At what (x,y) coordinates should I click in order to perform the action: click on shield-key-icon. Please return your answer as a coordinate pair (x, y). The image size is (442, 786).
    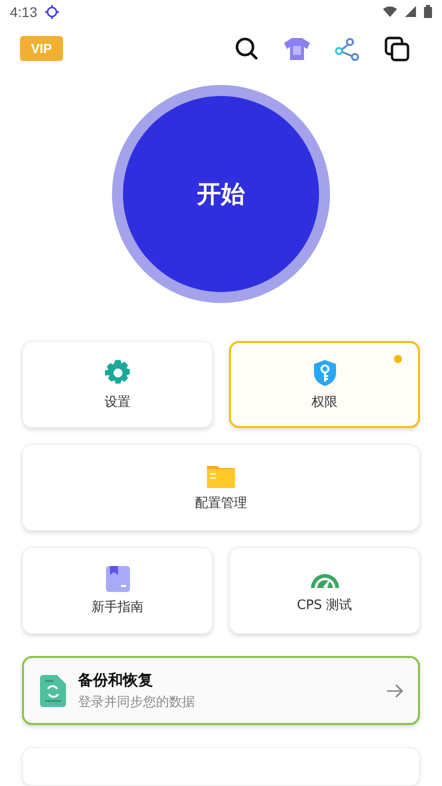
    Looking at the image, I should click on (325, 372).